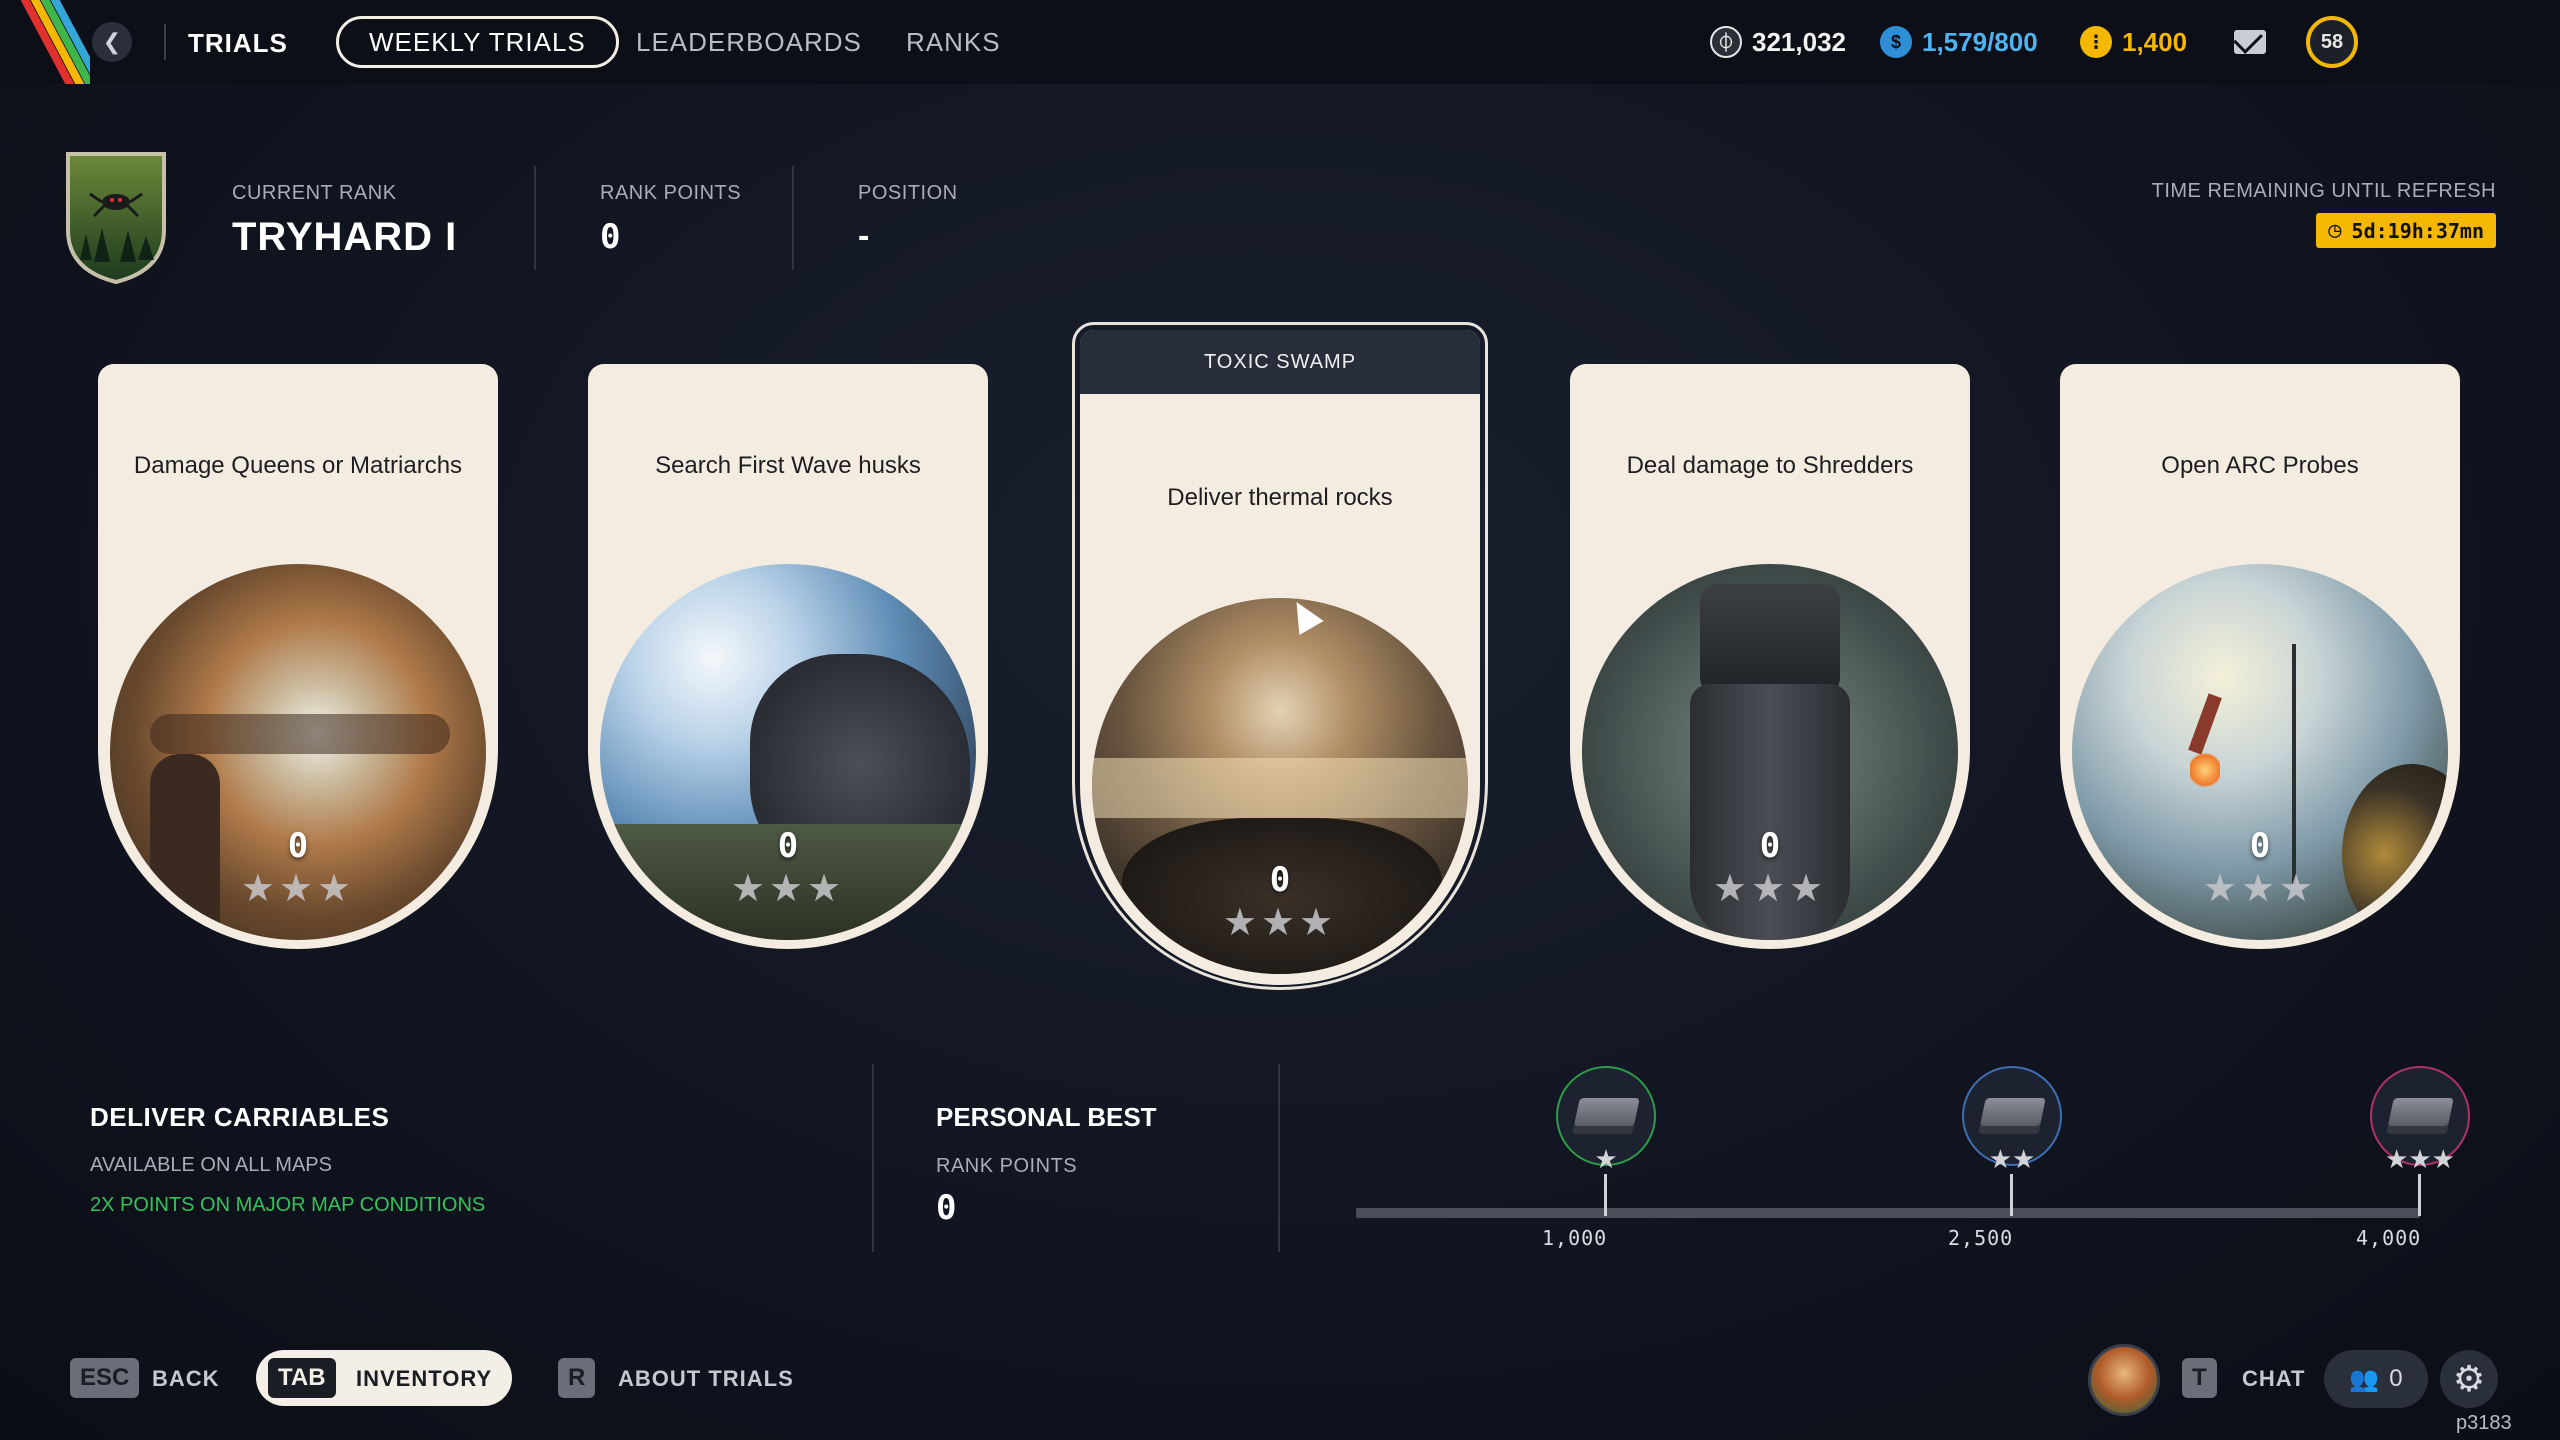 The height and width of the screenshot is (1440, 2560). What do you see at coordinates (302, 1378) in the screenshot?
I see `tab-key-hint: TAB` at bounding box center [302, 1378].